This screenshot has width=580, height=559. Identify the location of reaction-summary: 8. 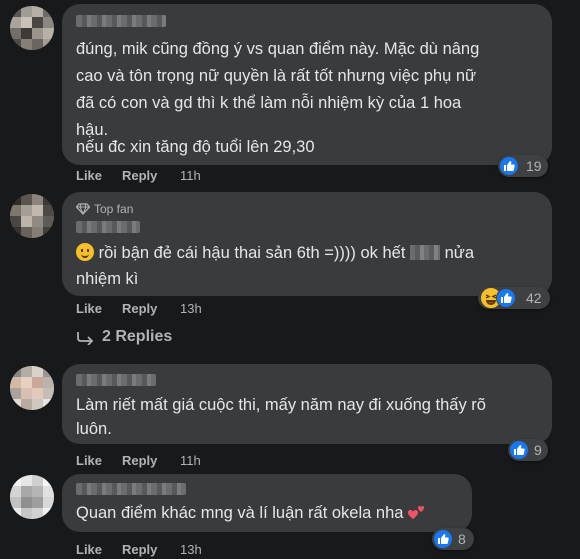
(453, 539).